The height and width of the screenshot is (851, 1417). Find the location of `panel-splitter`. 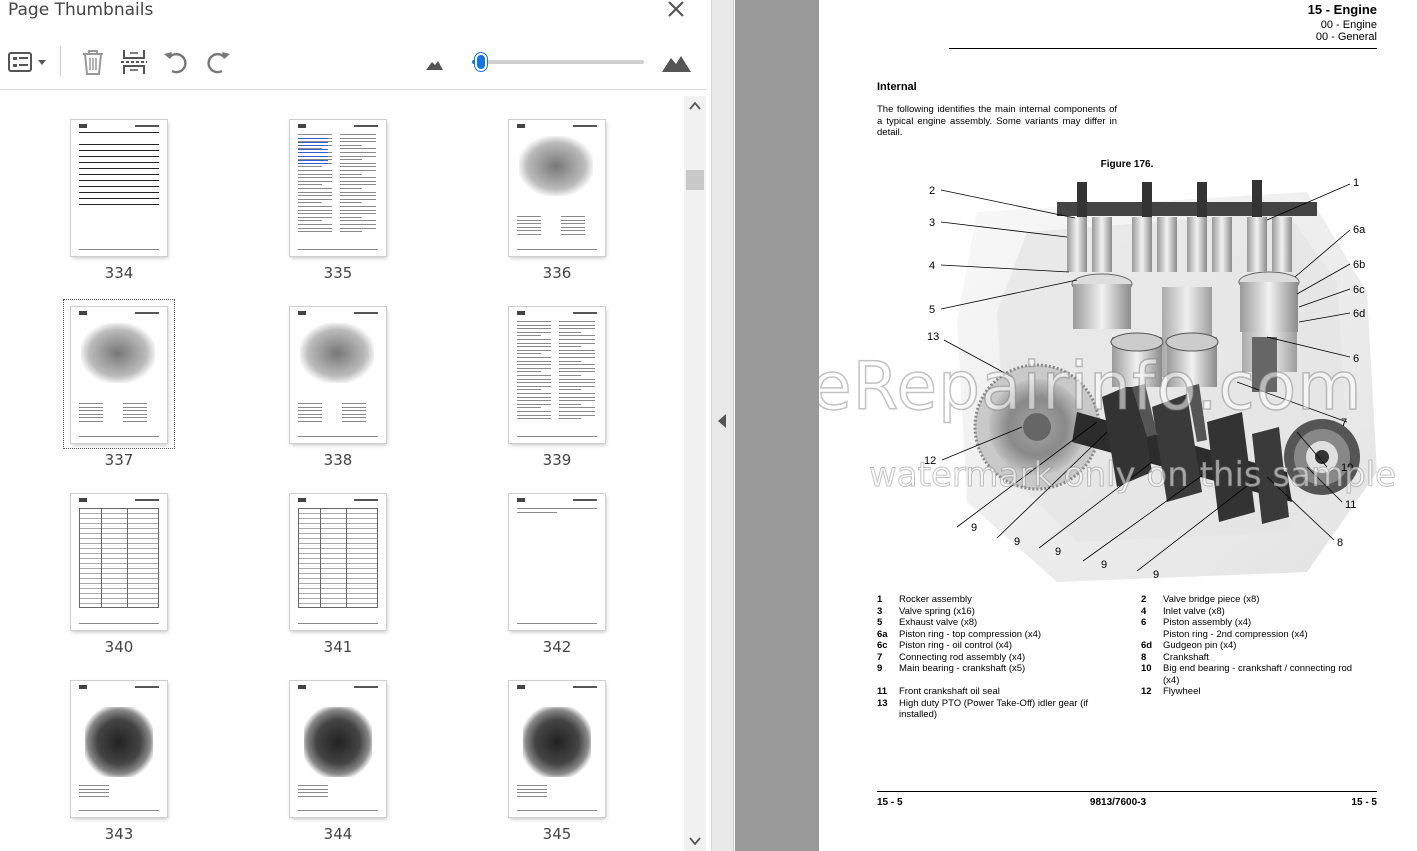

panel-splitter is located at coordinates (723, 425).